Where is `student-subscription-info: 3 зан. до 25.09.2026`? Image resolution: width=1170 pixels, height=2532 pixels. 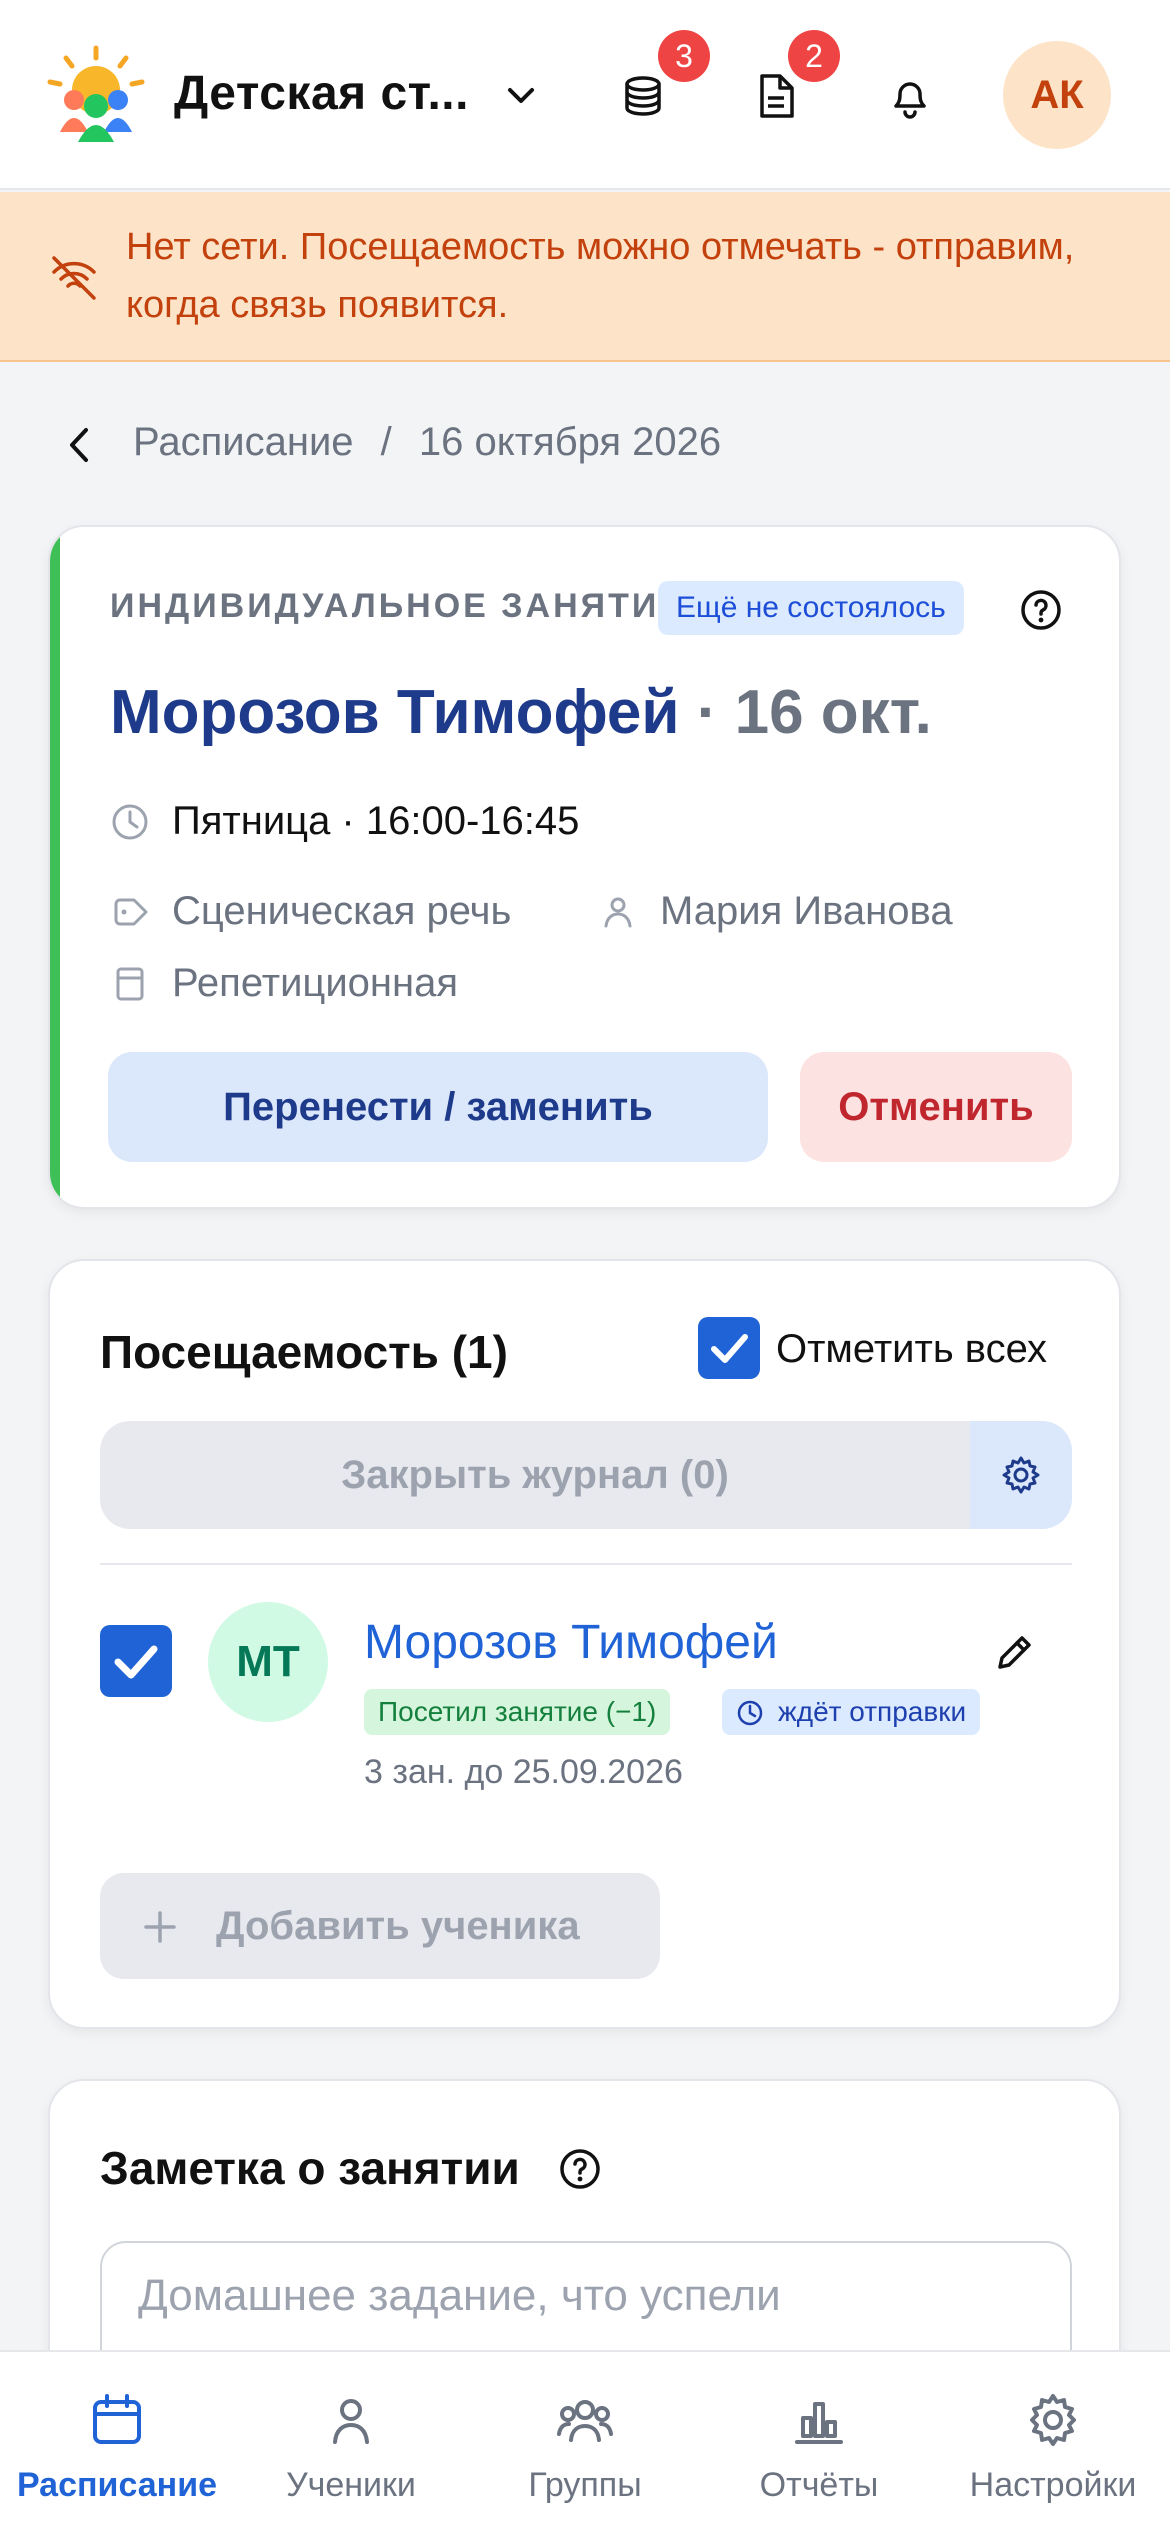
student-subscription-info: 3 зан. до 25.09.2026 is located at coordinates (523, 1772).